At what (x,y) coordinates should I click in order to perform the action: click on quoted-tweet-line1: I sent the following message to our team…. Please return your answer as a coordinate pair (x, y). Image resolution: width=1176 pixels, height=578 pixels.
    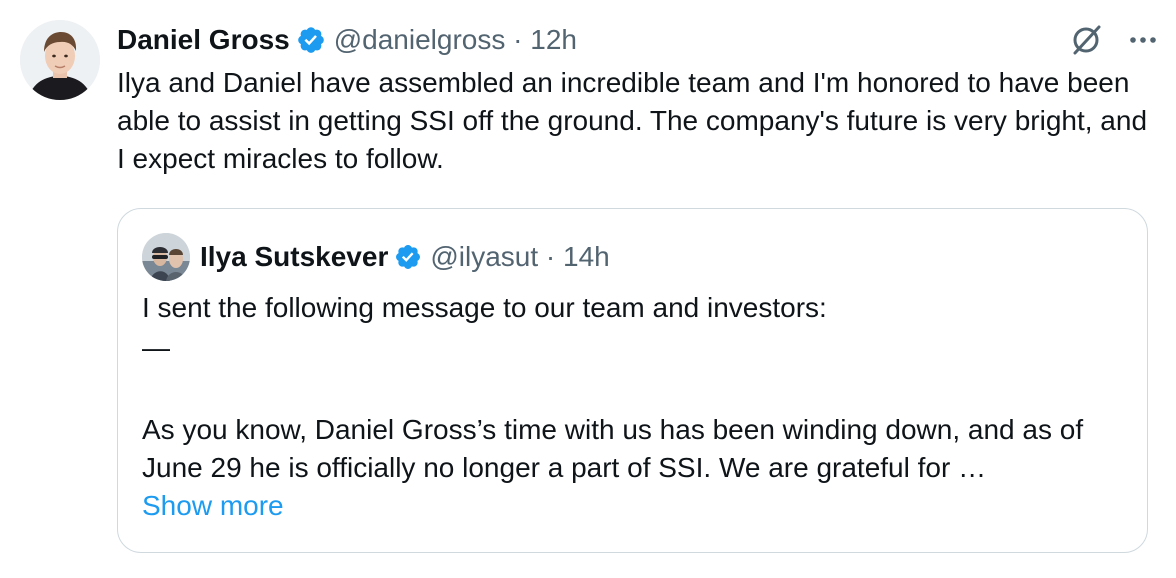
    Looking at the image, I should click on (484, 307).